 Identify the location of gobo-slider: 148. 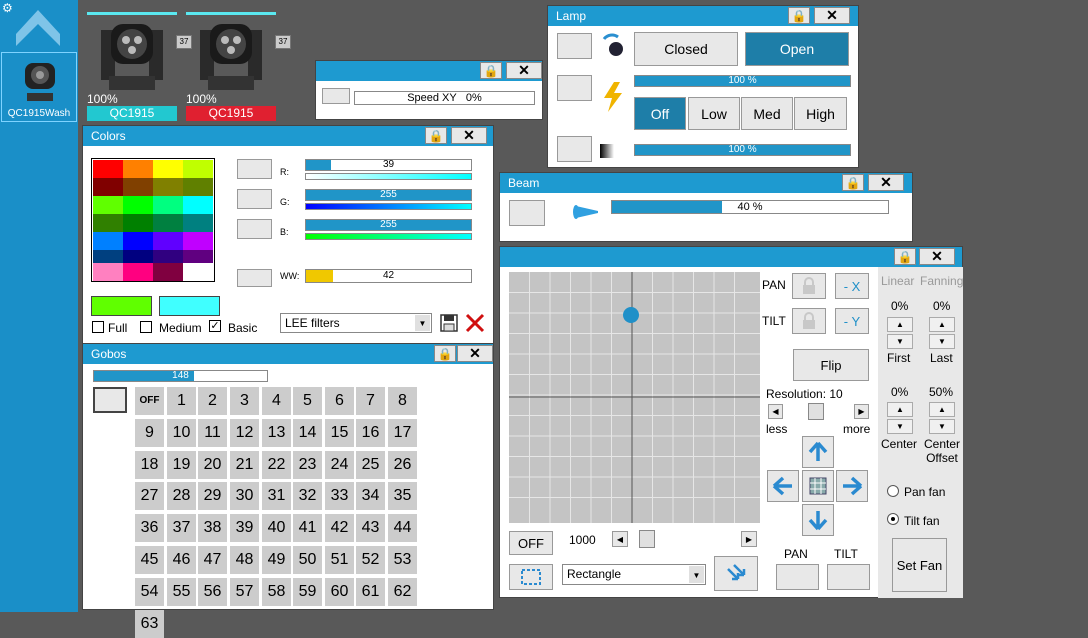
(180, 376).